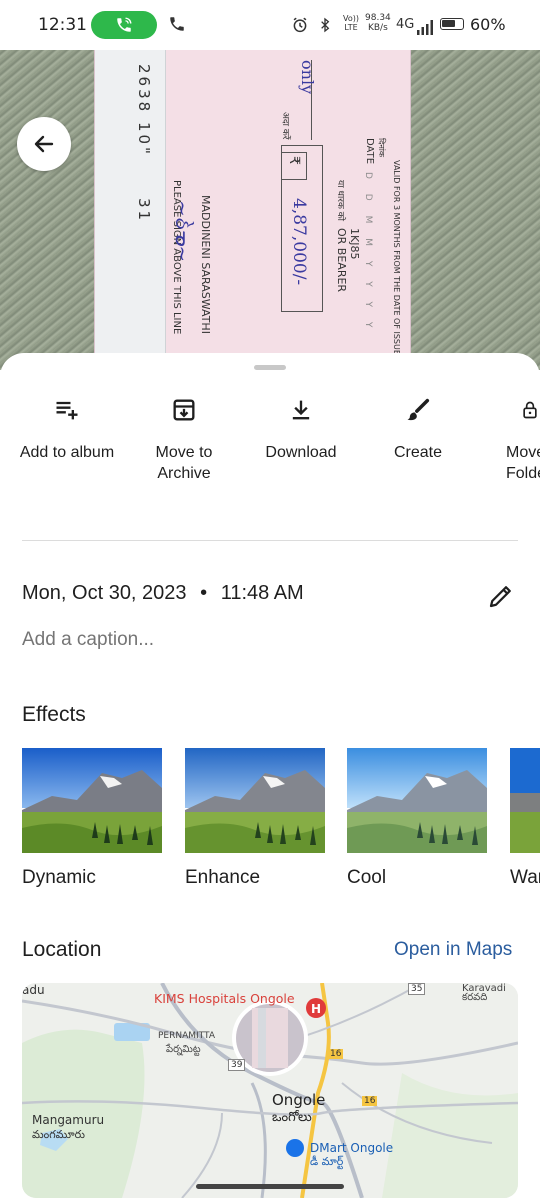 The height and width of the screenshot is (1204, 540). What do you see at coordinates (270, 367) in the screenshot?
I see `sheet-drag-handle` at bounding box center [270, 367].